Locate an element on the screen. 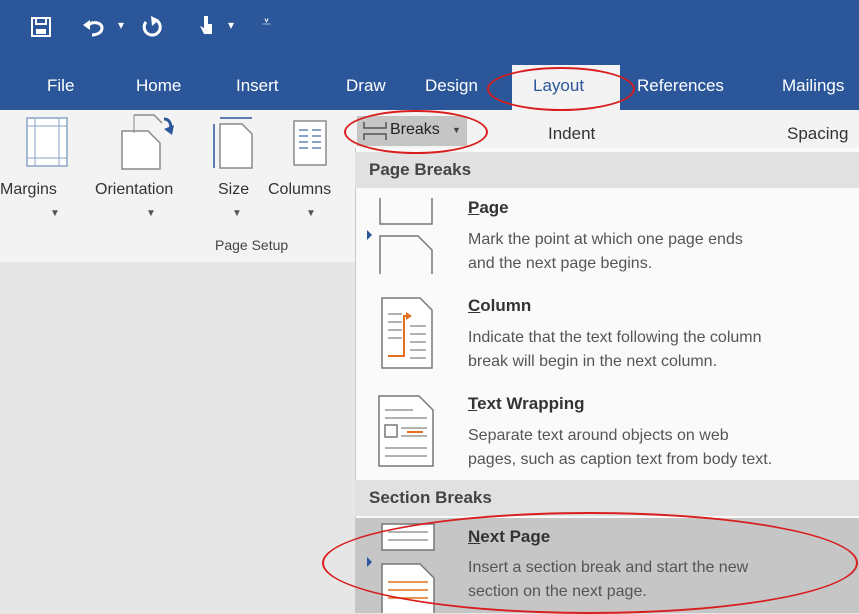 This screenshot has width=859, height=614. quick-access-toolbar: ▾ ▾ ⩡ is located at coordinates (429, 30).